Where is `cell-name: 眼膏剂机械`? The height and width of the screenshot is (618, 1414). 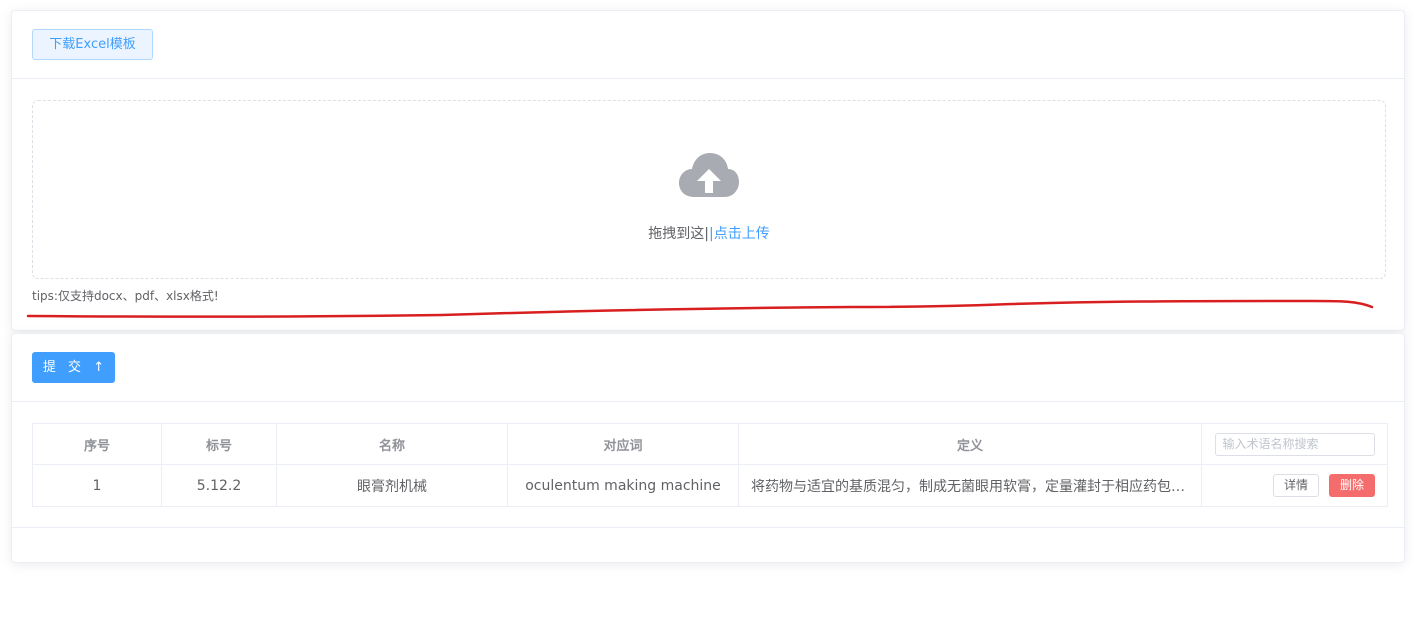
cell-name: 眼膏剂机械 is located at coordinates (392, 485).